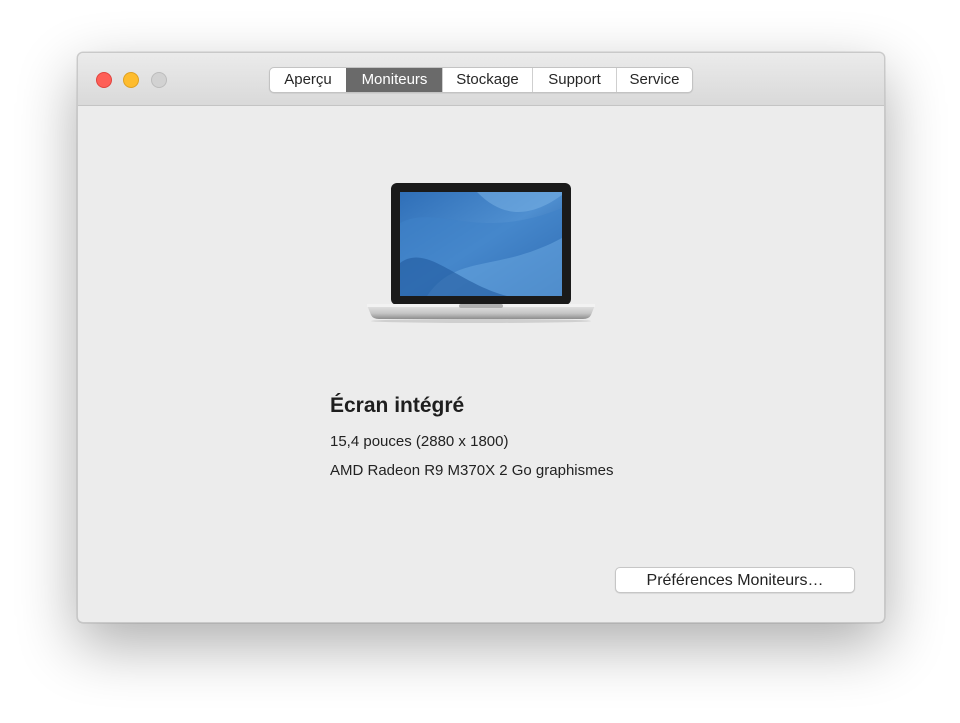  I want to click on tab-support: Support, so click(574, 80).